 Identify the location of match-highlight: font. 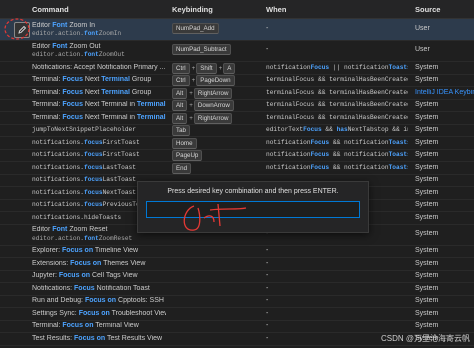
(91, 33).